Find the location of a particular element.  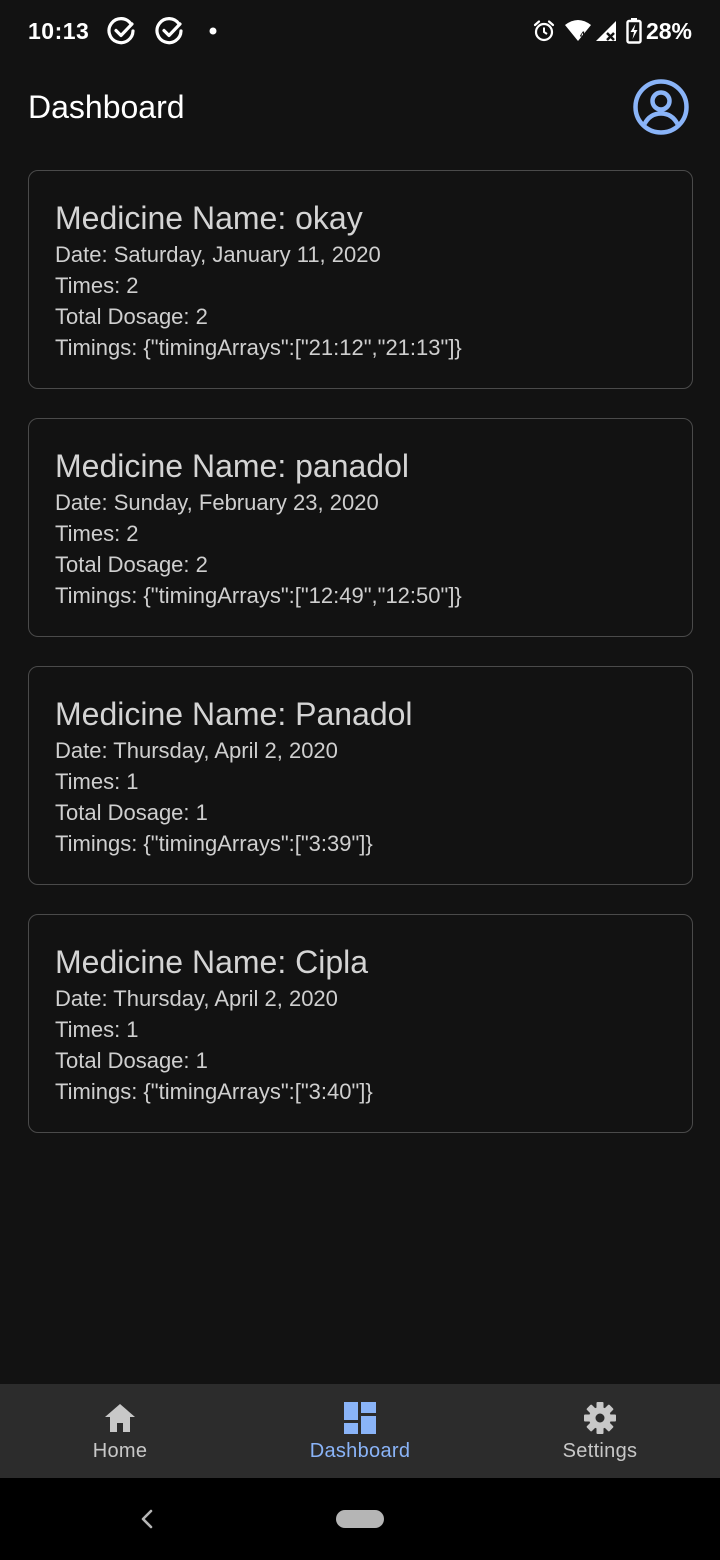

dot-icon is located at coordinates (213, 31).